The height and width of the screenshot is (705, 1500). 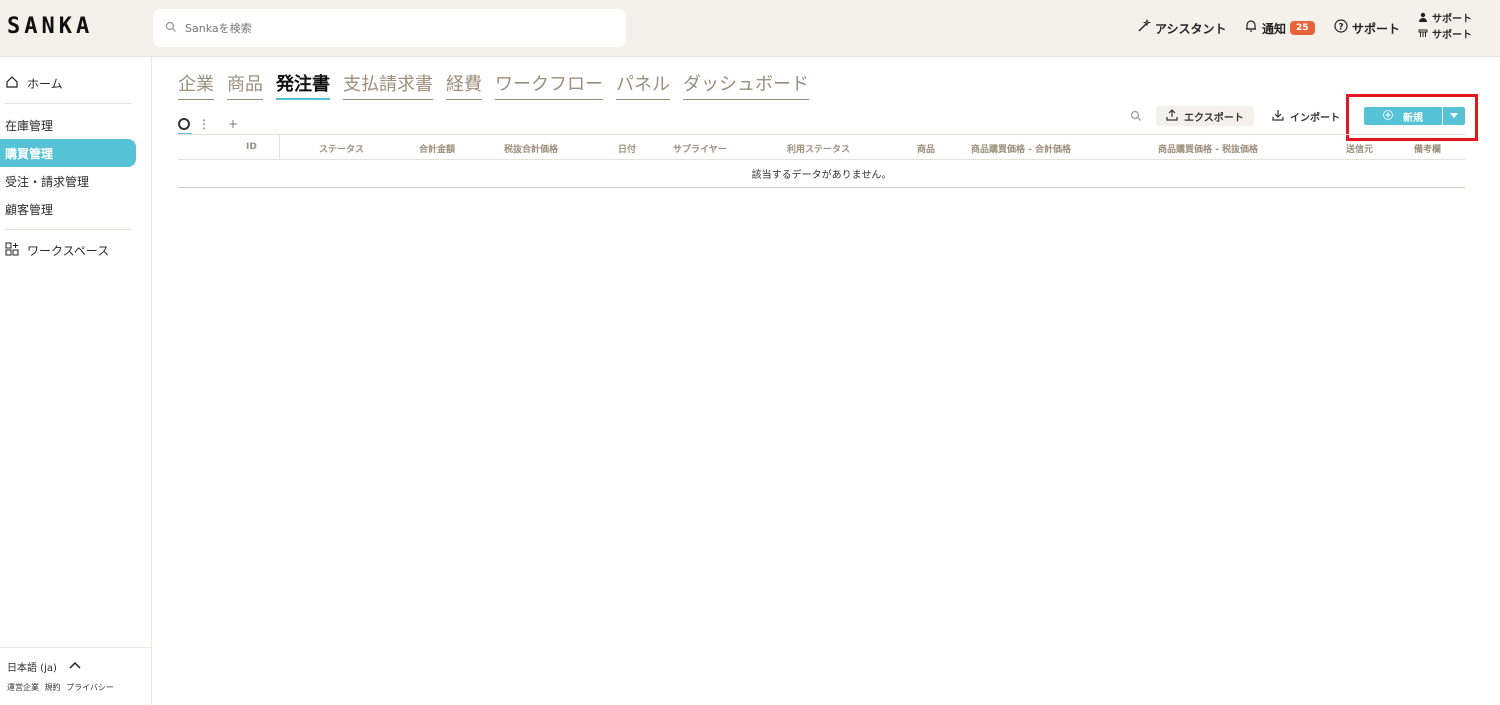 What do you see at coordinates (464, 85) in the screenshot?
I see `tab-expenses: 経費` at bounding box center [464, 85].